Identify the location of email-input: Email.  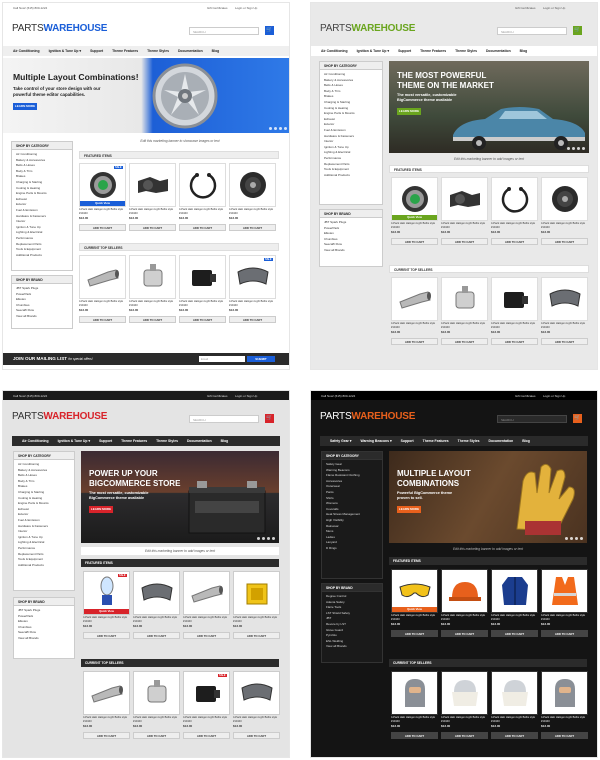
(222, 359).